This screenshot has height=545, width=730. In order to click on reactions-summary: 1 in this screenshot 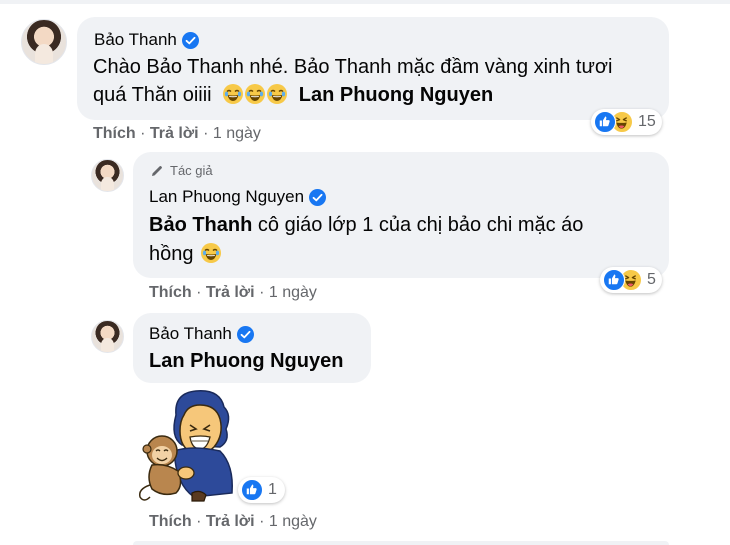, I will do `click(261, 490)`.